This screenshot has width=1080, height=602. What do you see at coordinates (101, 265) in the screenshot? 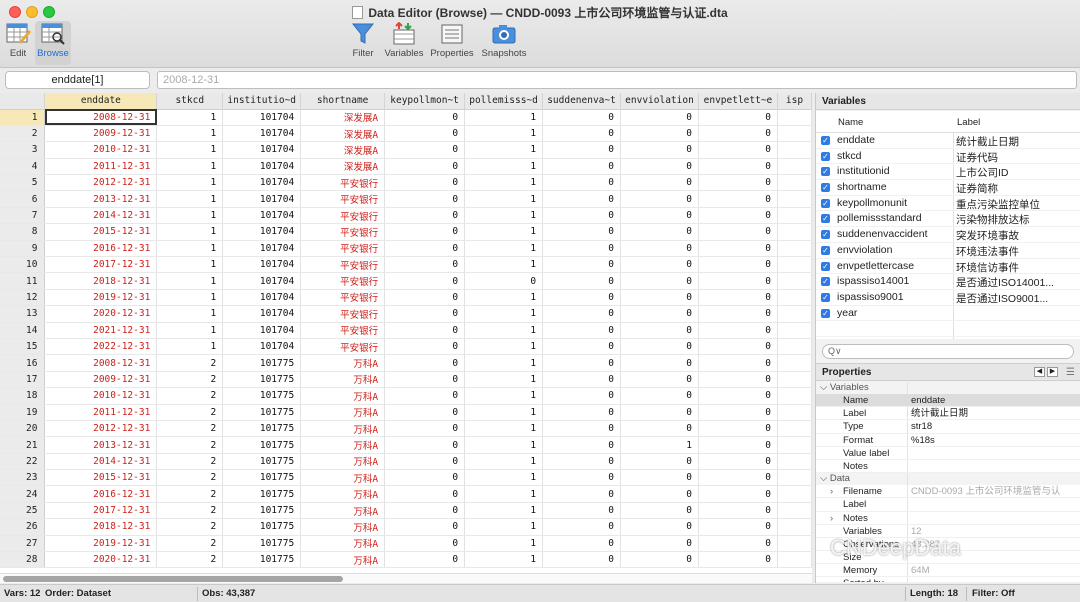
I see `table-cell: 2017-12-31` at bounding box center [101, 265].